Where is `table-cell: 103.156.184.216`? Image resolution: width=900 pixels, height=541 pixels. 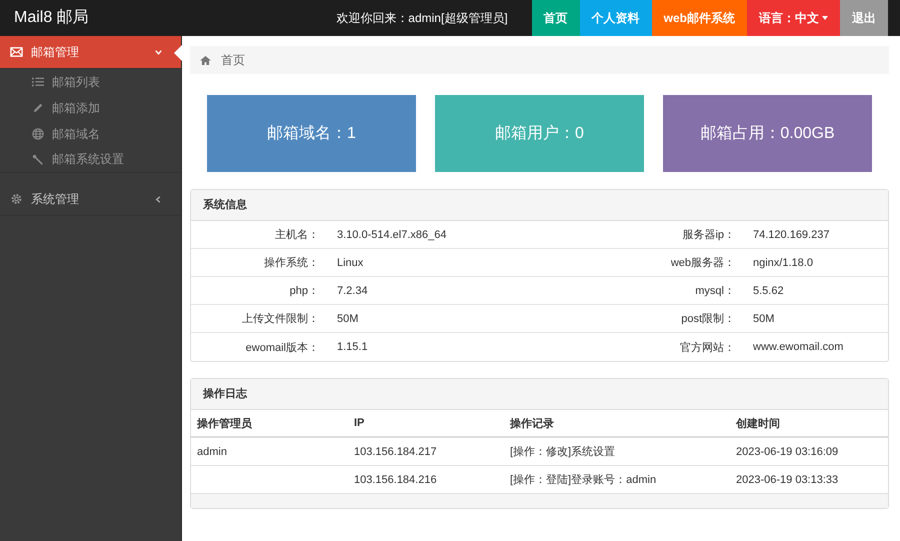 table-cell: 103.156.184.216 is located at coordinates (395, 480).